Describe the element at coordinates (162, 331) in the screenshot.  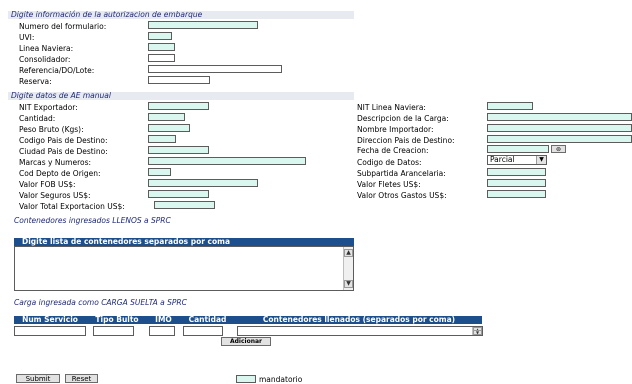
I see `imo-input` at that location.